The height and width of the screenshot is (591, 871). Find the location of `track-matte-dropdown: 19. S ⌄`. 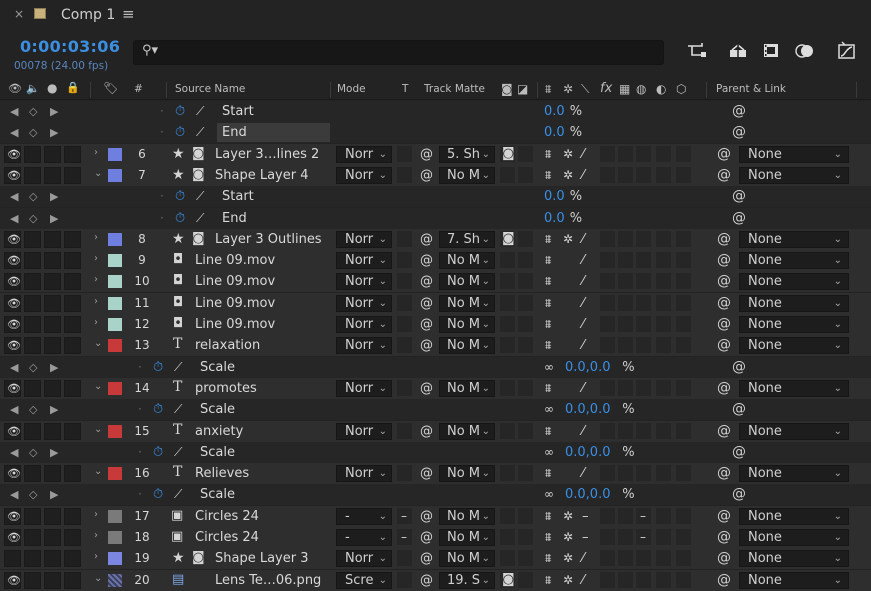

track-matte-dropdown: 19. S ⌄ is located at coordinates (467, 580).